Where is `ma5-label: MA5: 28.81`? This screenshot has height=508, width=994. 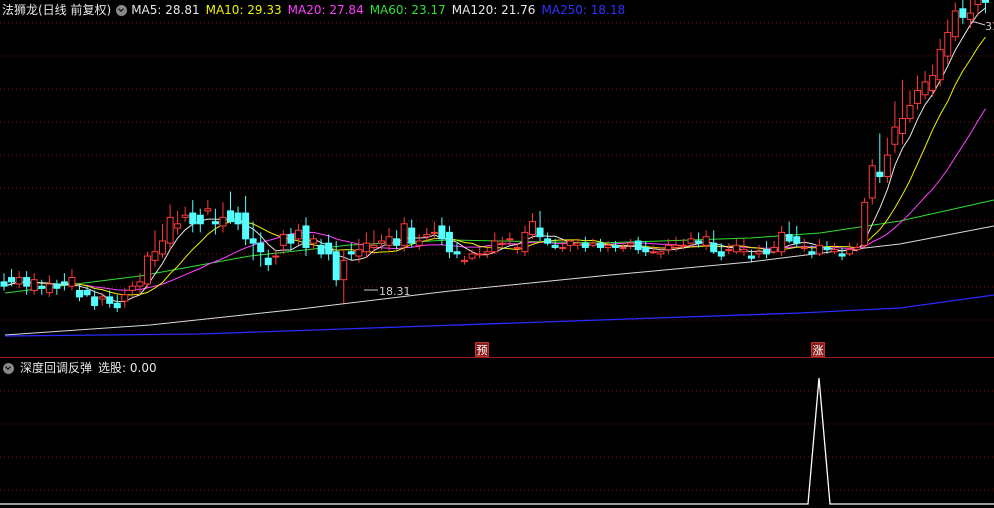 ma5-label: MA5: 28.81 is located at coordinates (165, 10).